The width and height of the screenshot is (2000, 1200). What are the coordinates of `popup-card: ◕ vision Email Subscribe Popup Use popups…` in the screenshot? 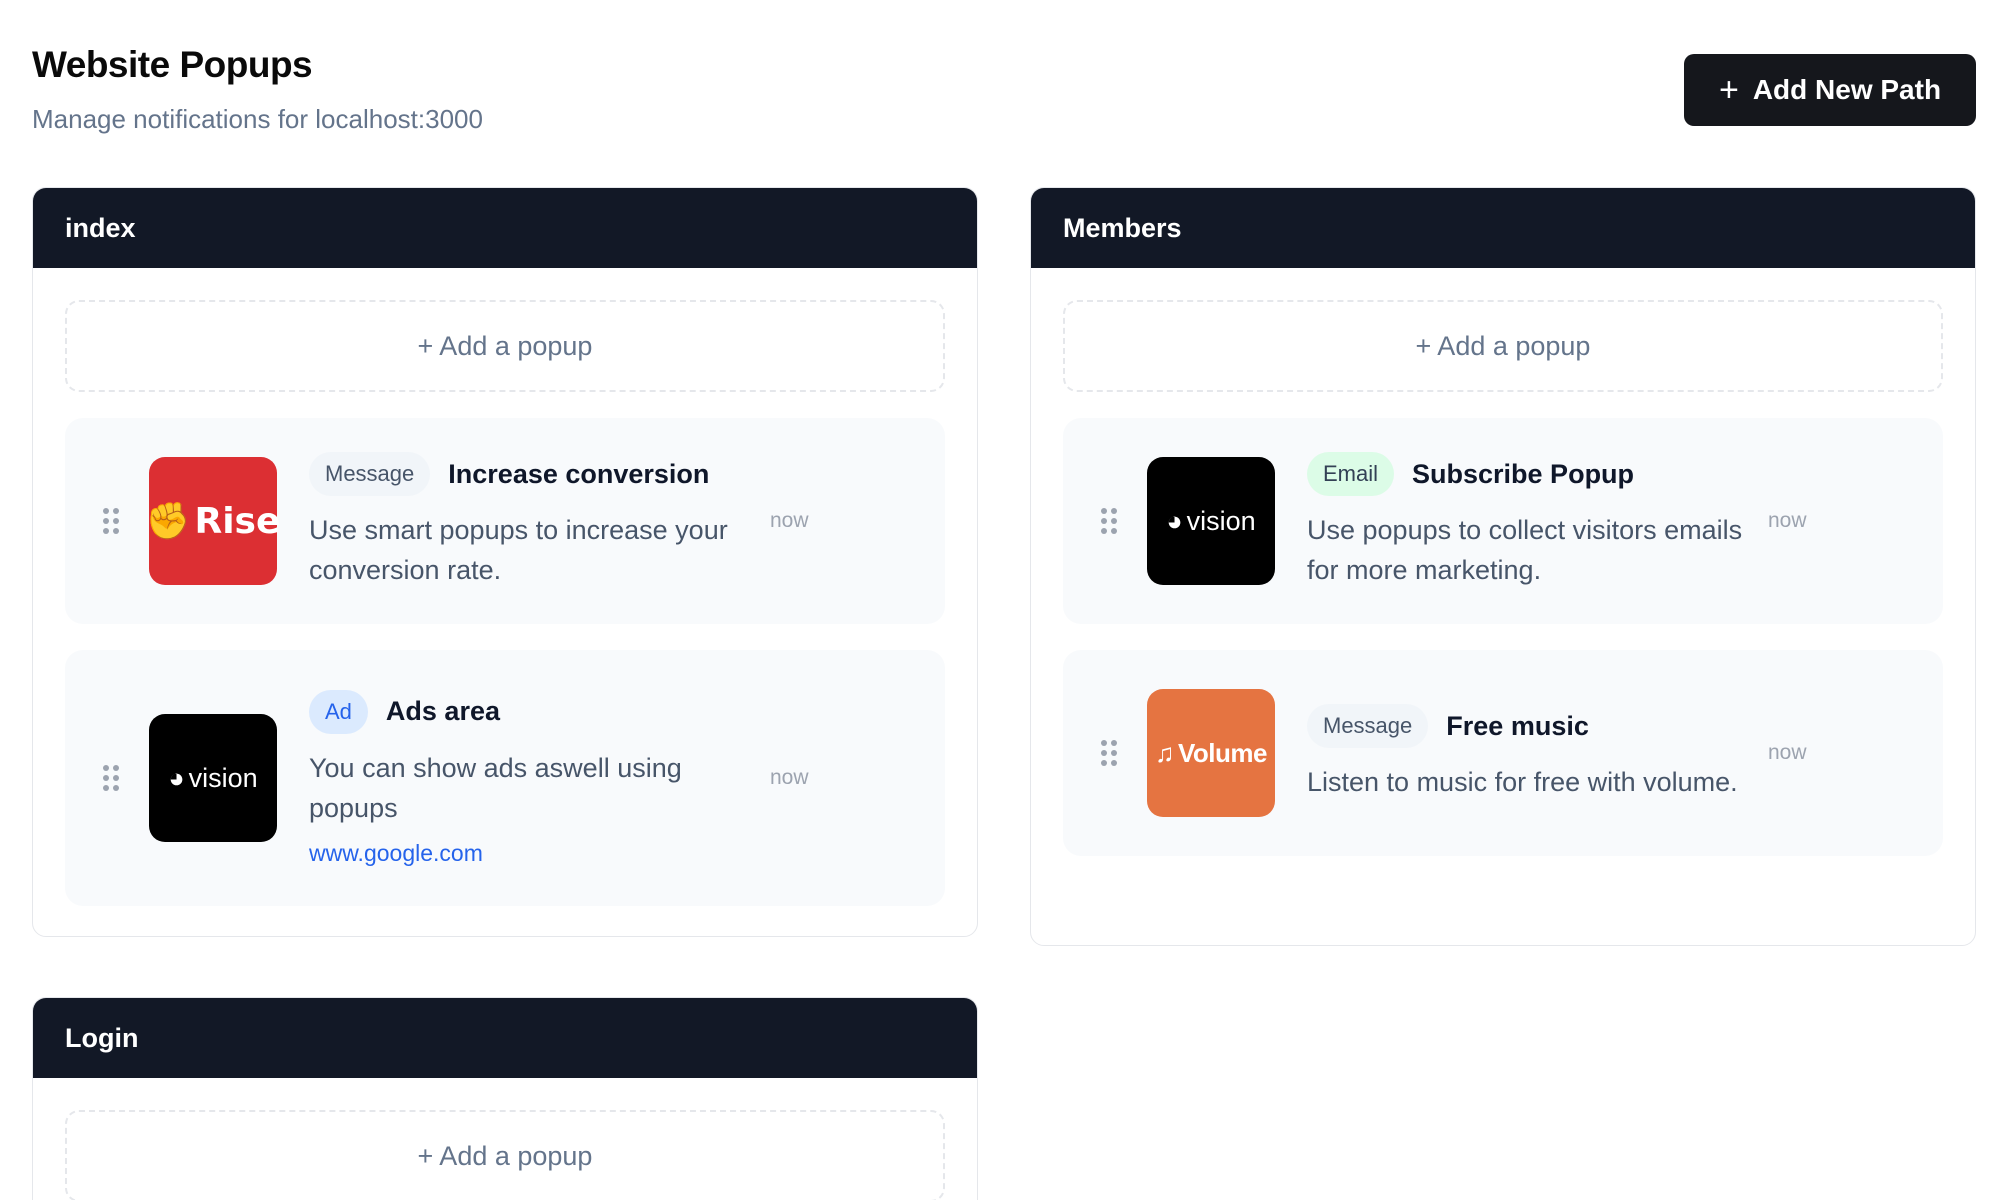 It's located at (1503, 521).